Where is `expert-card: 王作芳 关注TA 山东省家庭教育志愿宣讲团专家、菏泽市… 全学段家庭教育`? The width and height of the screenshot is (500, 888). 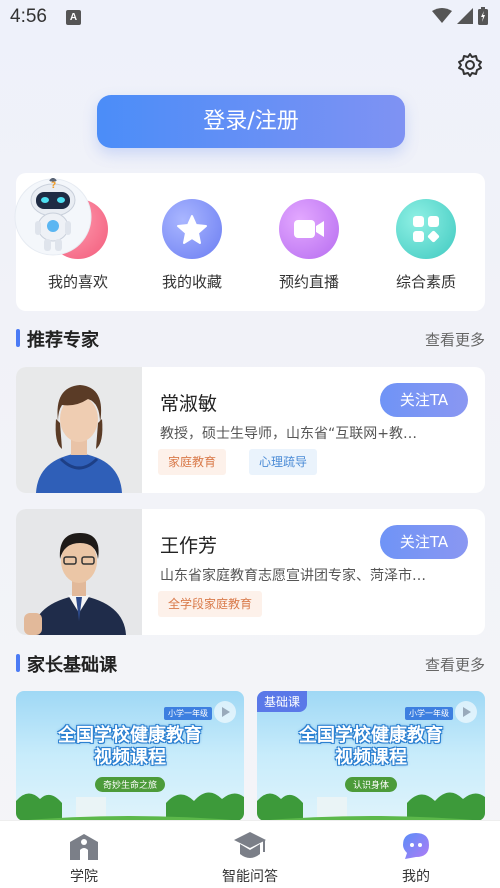 expert-card: 王作芳 关注TA 山东省家庭教育志愿宣讲团专家、菏泽市… 全学段家庭教育 is located at coordinates (250, 572).